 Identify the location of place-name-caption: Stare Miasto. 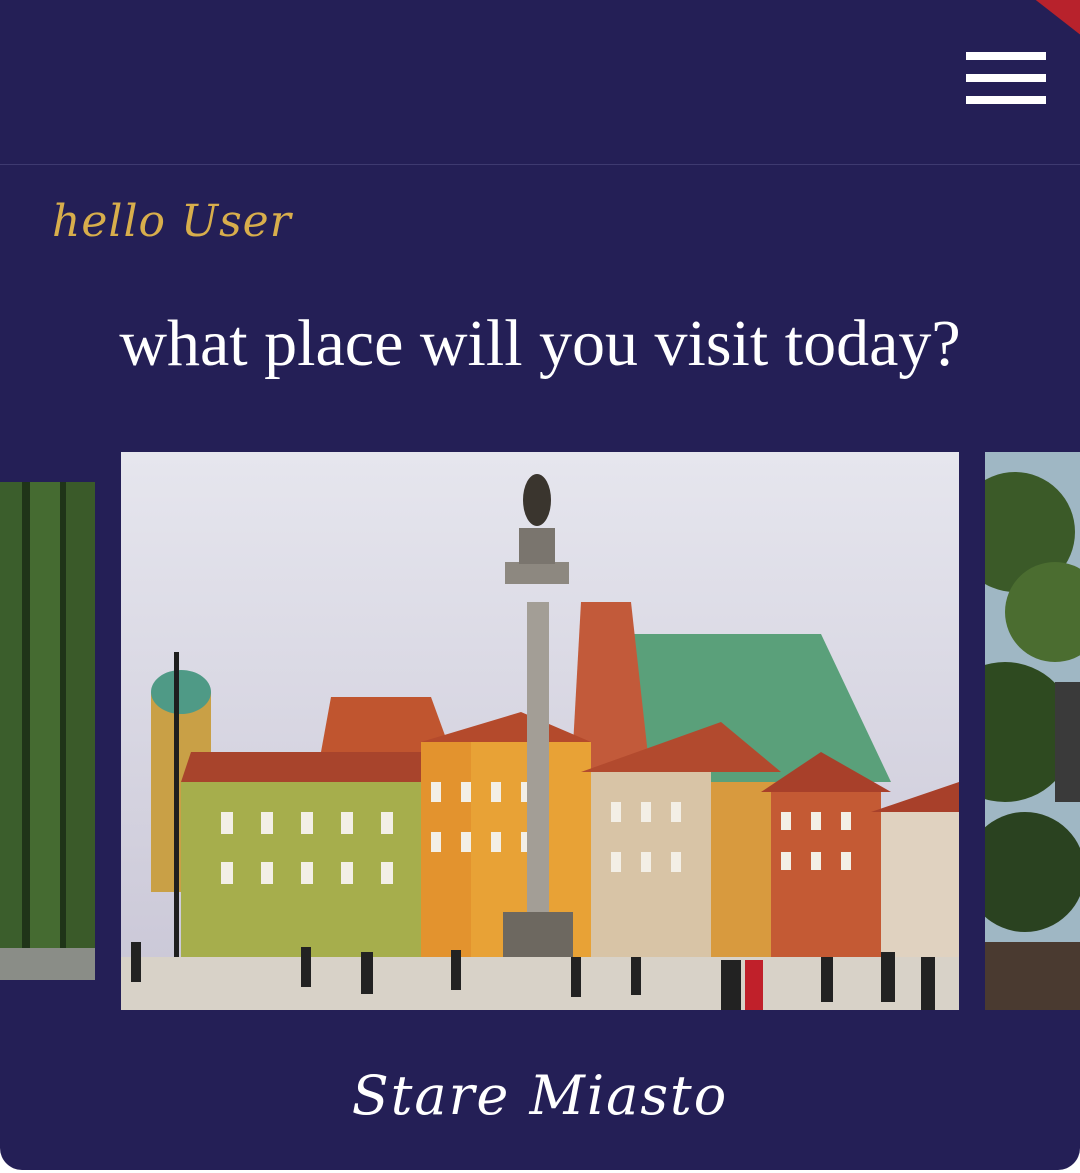
(540, 1095).